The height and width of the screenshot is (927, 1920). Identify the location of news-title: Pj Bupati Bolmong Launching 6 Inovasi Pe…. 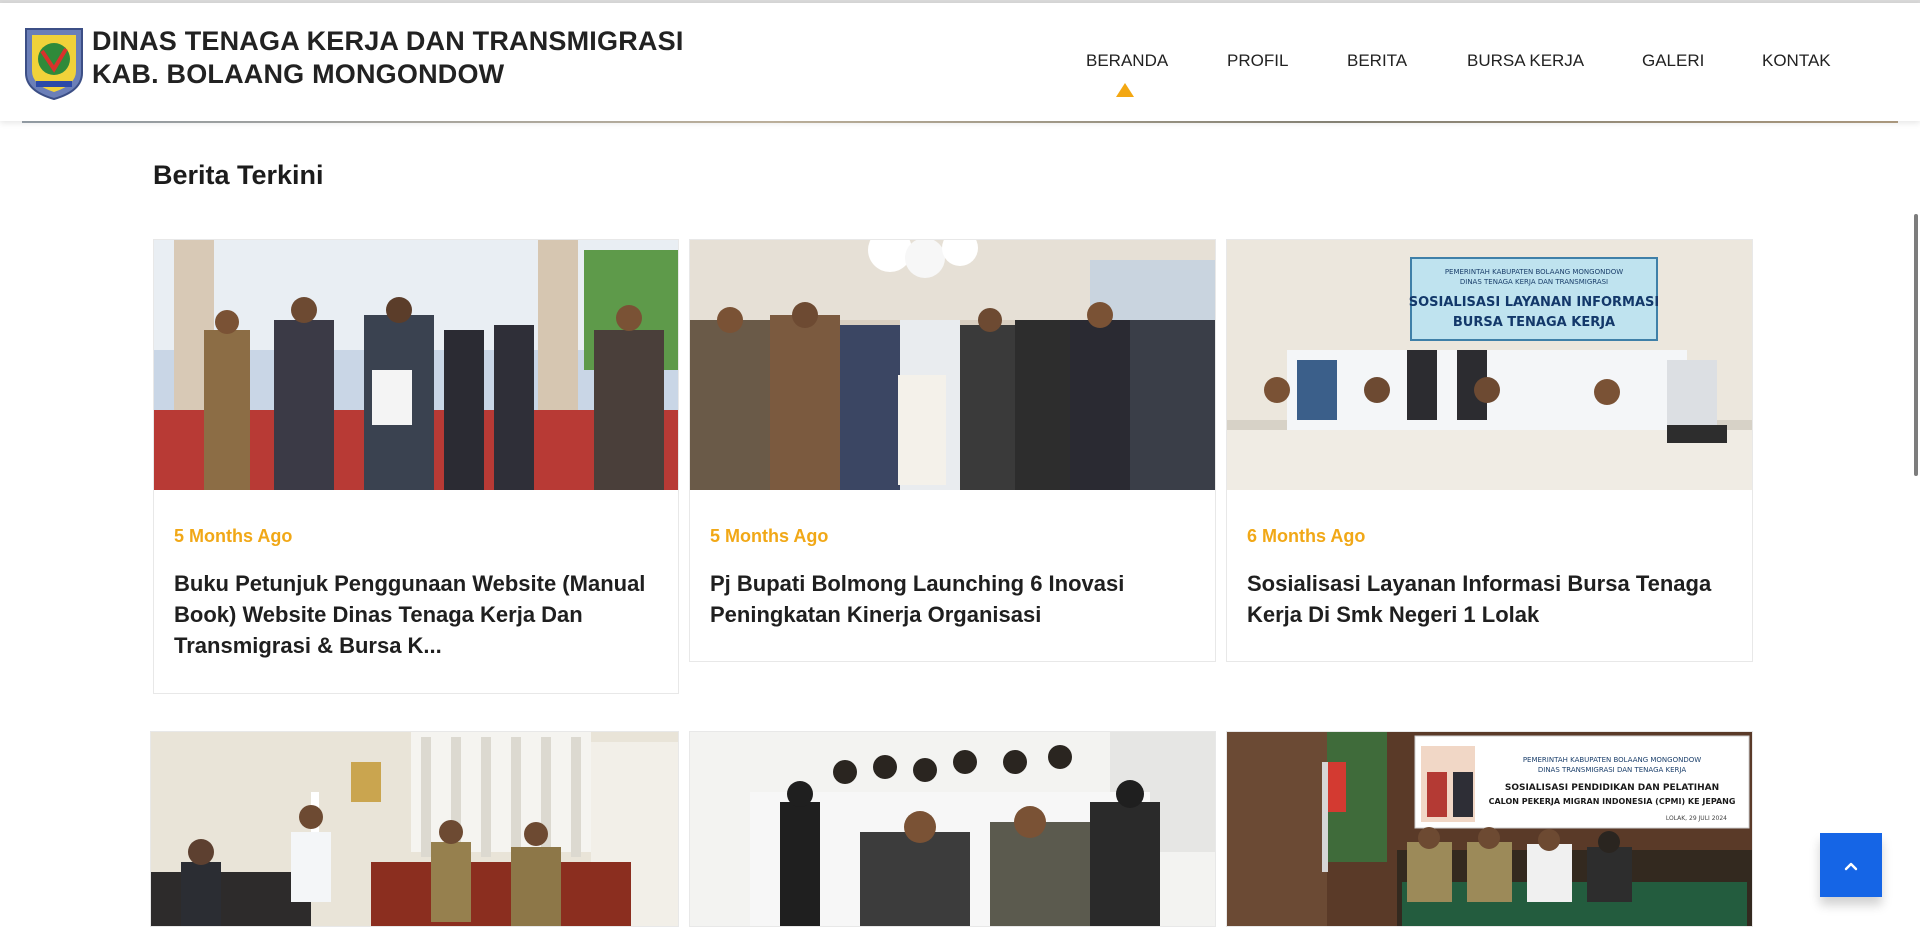
(952, 599).